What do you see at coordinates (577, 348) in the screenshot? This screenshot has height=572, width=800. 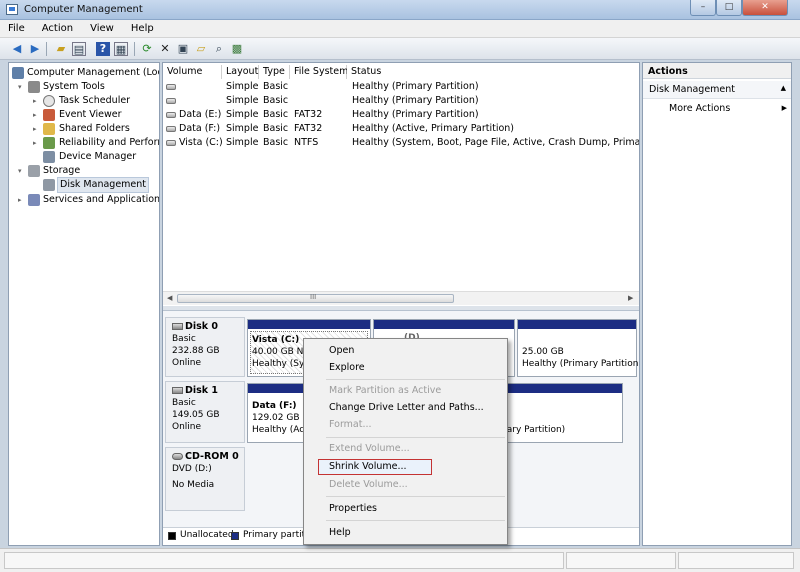 I see `partition-disk0-3: 25.00 GB Healthy (Primary Partition` at bounding box center [577, 348].